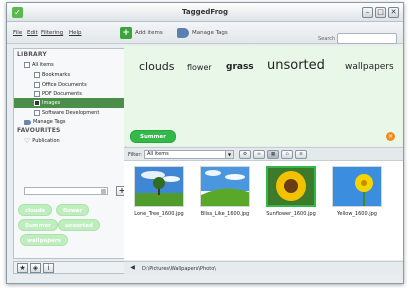  Describe the element at coordinates (37, 113) in the screenshot. I see `code-icon` at that location.